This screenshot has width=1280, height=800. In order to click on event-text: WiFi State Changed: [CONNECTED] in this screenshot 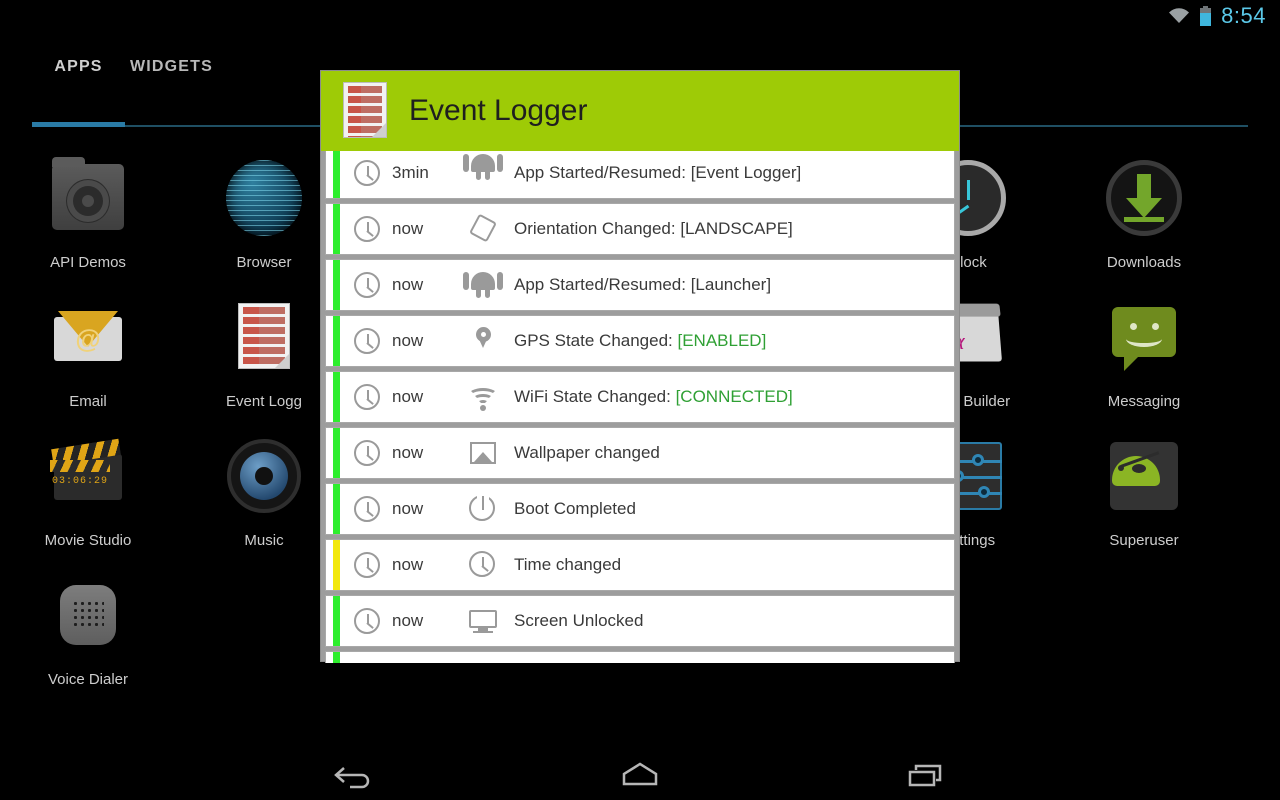, I will do `click(653, 397)`.